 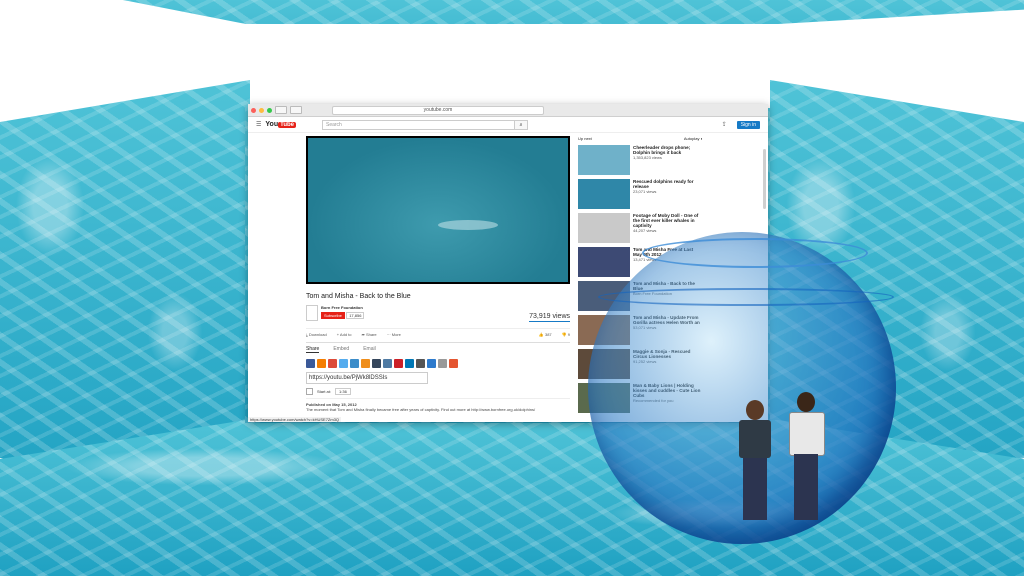 I want to click on dolphin-image, so click(x=468, y=225).